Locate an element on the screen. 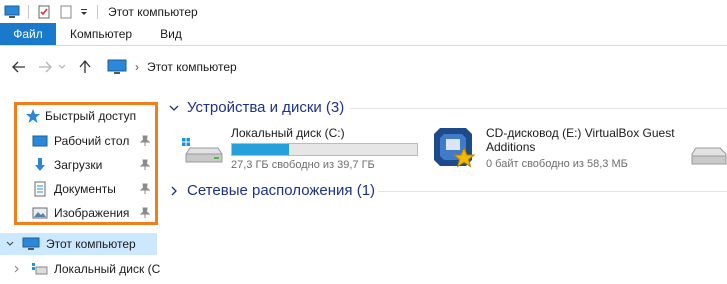 Image resolution: width=727 pixels, height=284 pixels. recent-locations-button is located at coordinates (62, 67).